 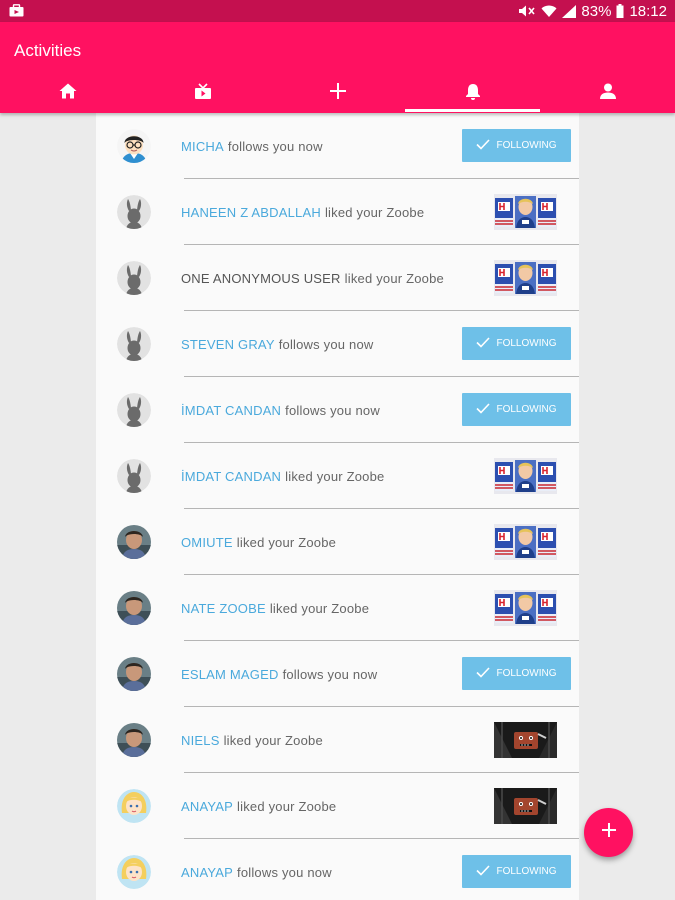 I want to click on nerd-avatar, so click(x=134, y=146).